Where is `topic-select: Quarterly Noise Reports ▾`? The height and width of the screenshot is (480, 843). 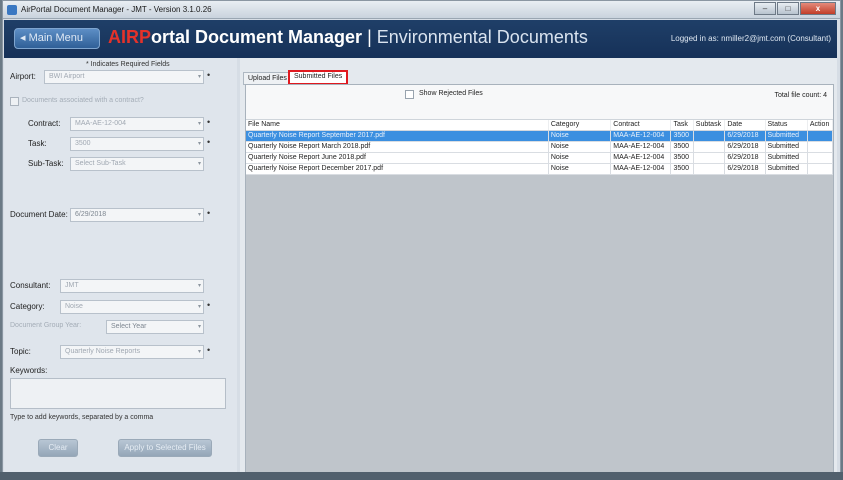
topic-select: Quarterly Noise Reports ▾ is located at coordinates (132, 352).